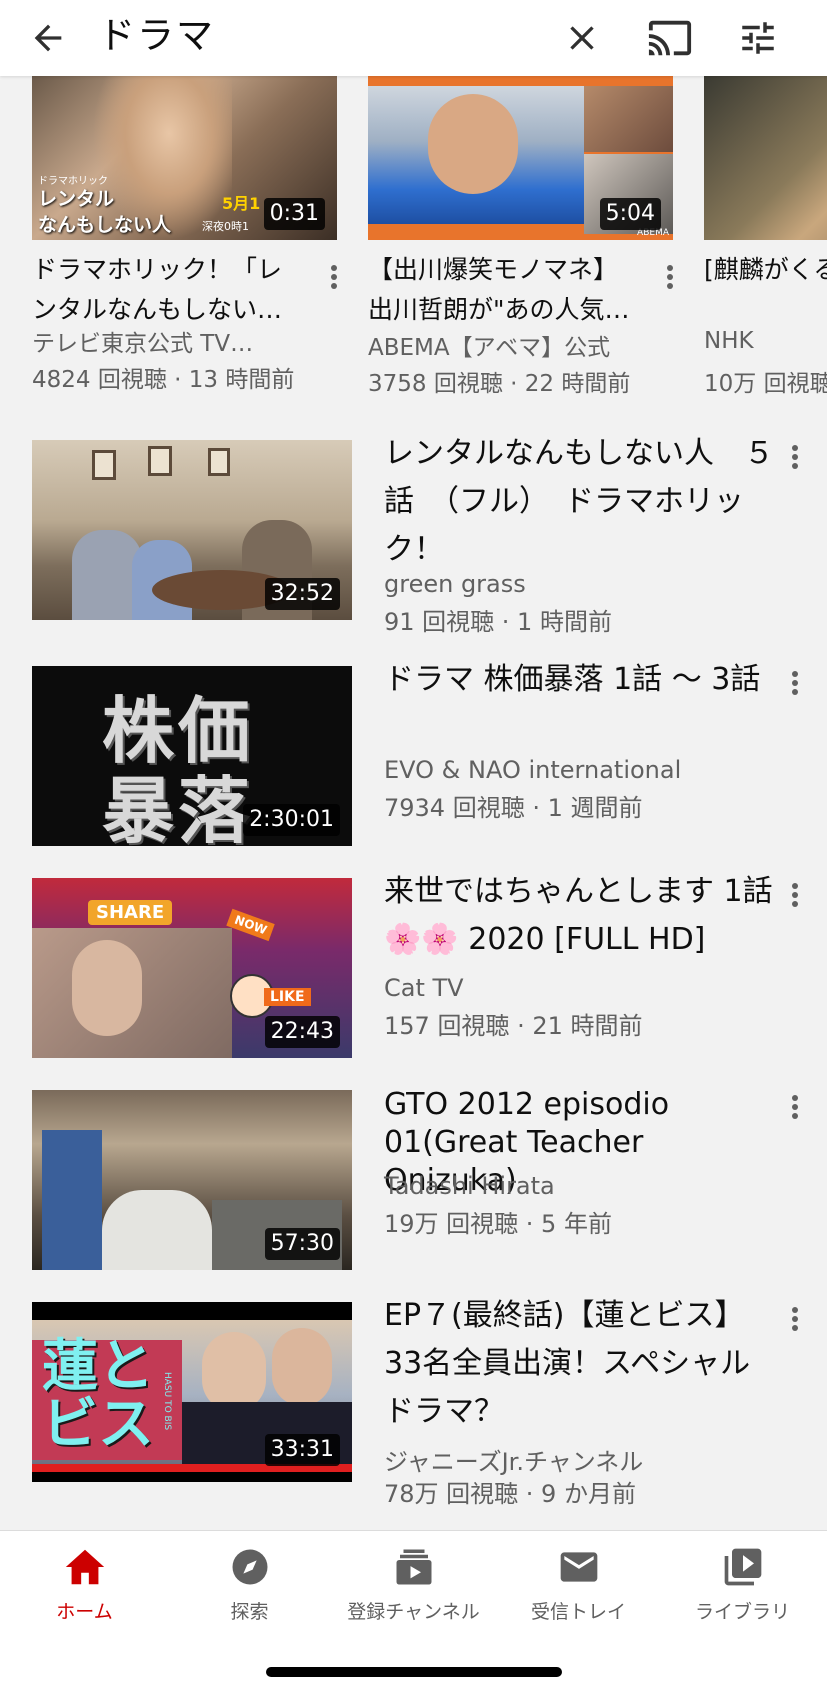 This screenshot has width=827, height=1692. What do you see at coordinates (192, 1392) in the screenshot?
I see `video-thumbnail: 蓮と ビス HASU TO BIS 33:31` at bounding box center [192, 1392].